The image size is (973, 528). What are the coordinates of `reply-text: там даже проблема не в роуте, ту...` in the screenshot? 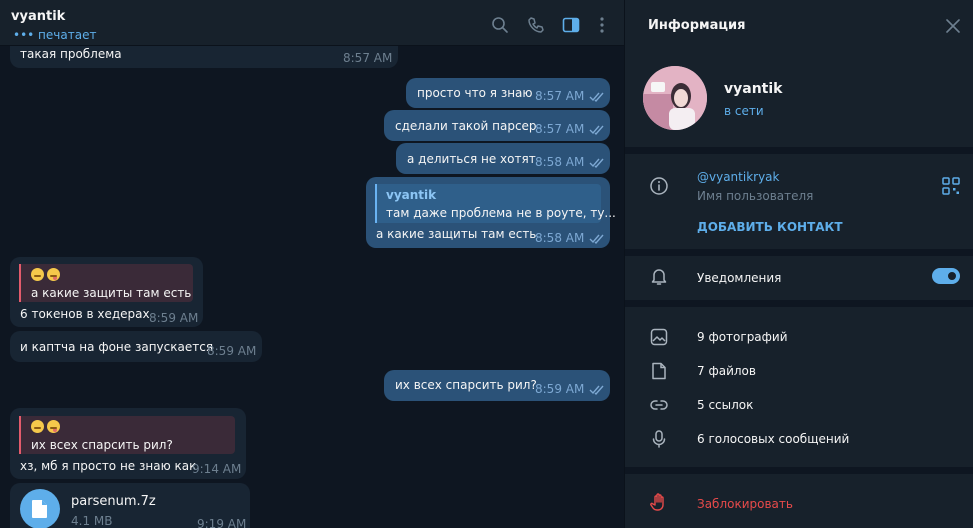 It's located at (501, 213).